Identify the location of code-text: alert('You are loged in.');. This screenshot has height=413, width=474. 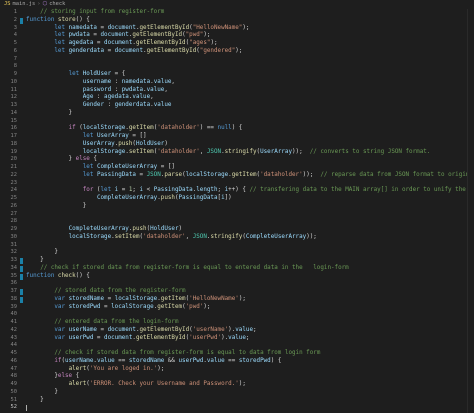
(95, 370).